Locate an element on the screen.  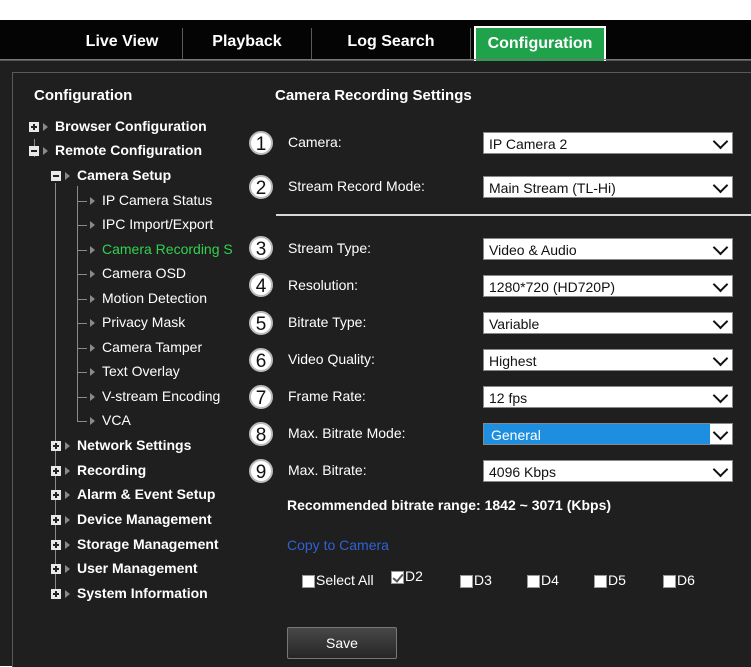
callout-badge: 6 is located at coordinates (261, 360).